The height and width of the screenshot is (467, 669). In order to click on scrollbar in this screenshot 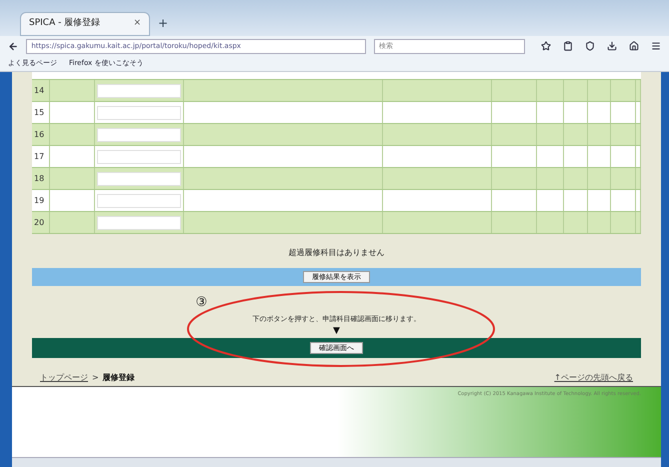, I will do `click(336, 462)`.